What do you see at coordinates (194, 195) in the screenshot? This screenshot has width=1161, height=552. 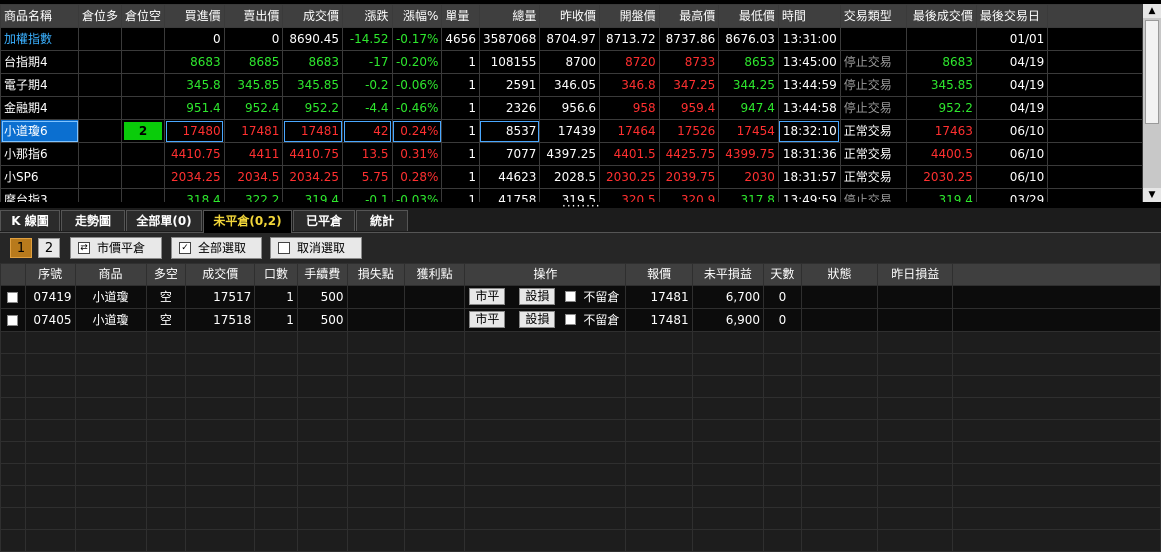 I see `bid-price: 318.4` at bounding box center [194, 195].